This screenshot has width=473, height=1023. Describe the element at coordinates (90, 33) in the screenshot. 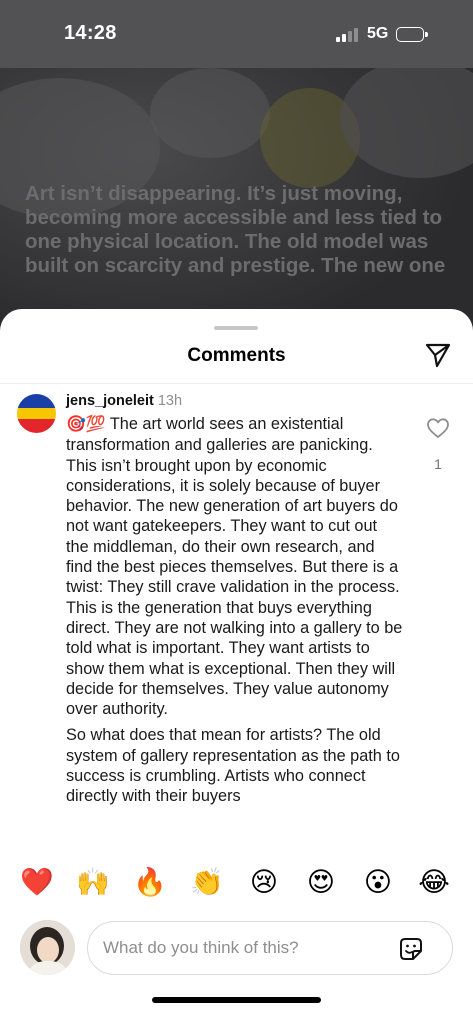

I see `status-time: 14:28` at that location.